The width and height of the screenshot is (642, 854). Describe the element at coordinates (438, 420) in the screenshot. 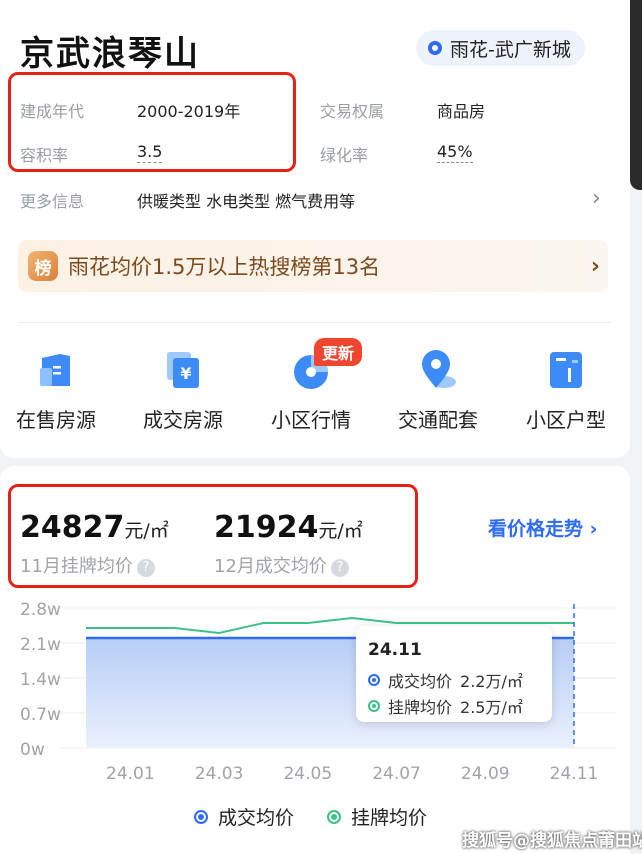

I see `nav-label: 交通配套` at that location.